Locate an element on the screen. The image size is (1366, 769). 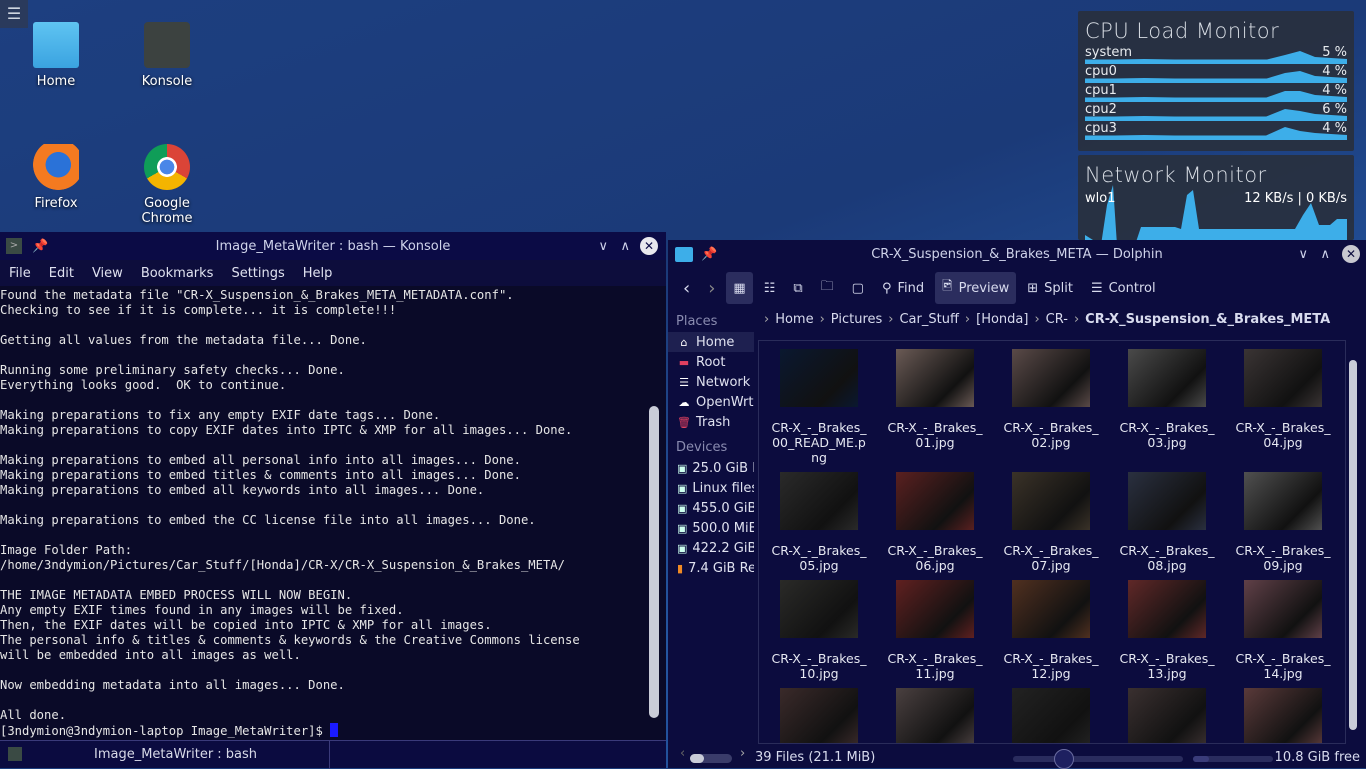
free-space-bar is located at coordinates (1233, 759).